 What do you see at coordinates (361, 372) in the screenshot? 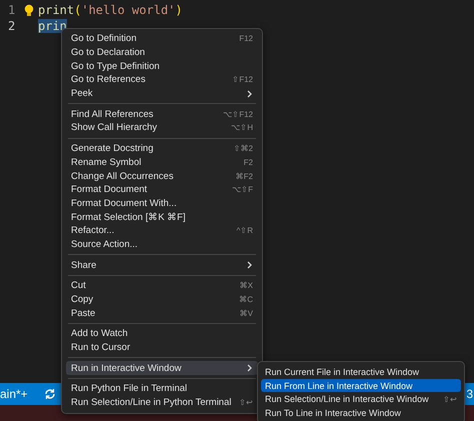
I see `menu-item: Run Current File in Interactive Window` at bounding box center [361, 372].